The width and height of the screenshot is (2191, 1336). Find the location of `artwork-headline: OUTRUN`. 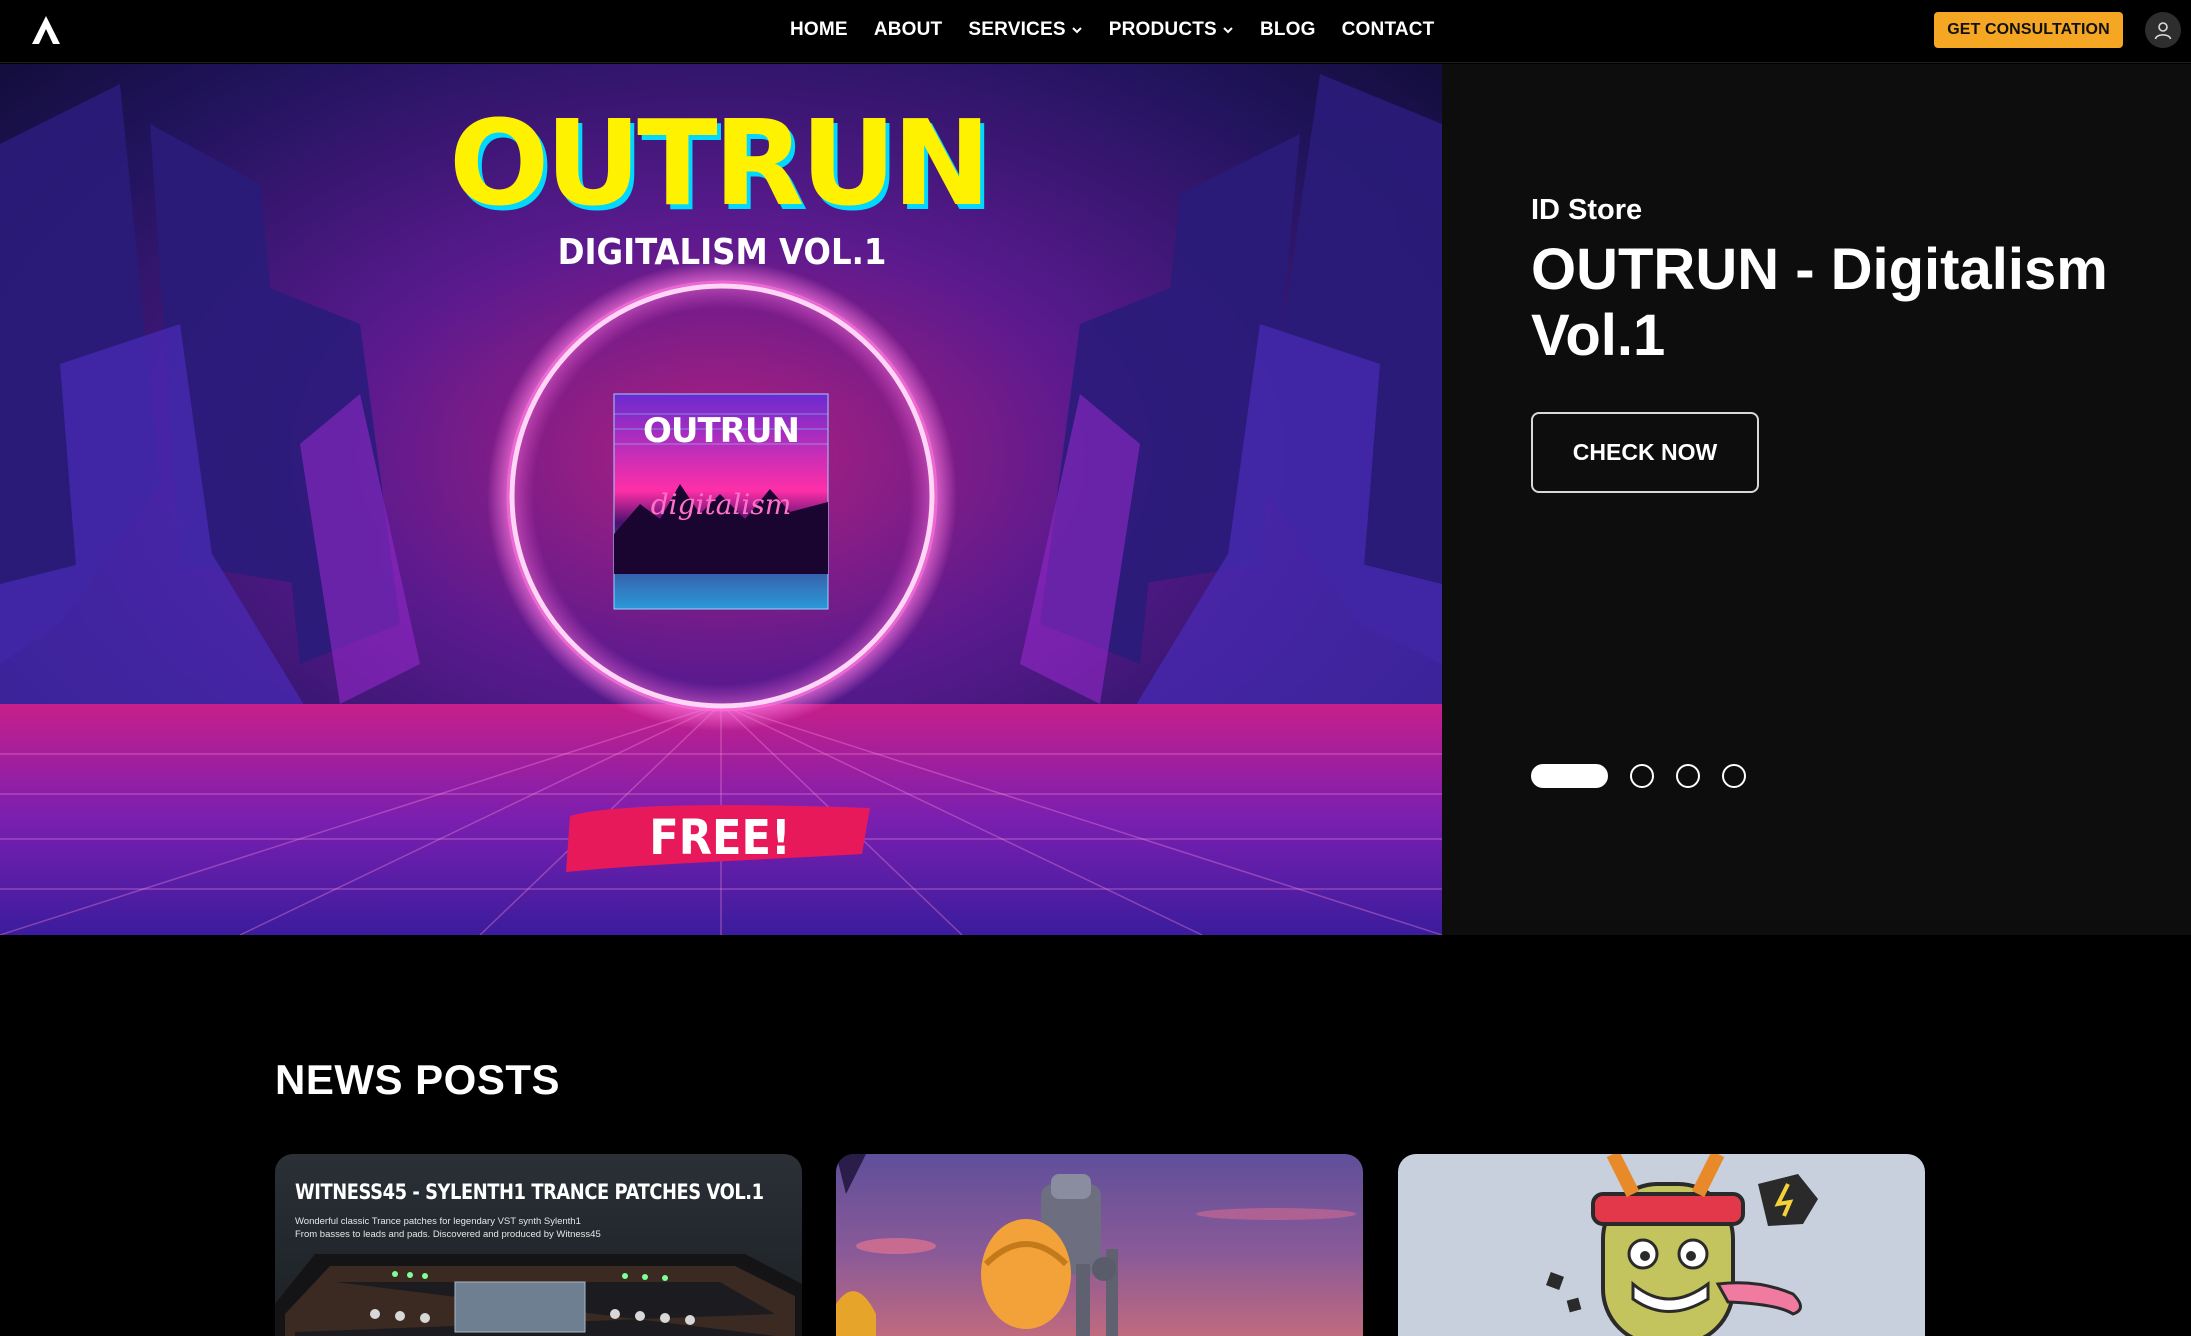

artwork-headline: OUTRUN is located at coordinates (718, 163).